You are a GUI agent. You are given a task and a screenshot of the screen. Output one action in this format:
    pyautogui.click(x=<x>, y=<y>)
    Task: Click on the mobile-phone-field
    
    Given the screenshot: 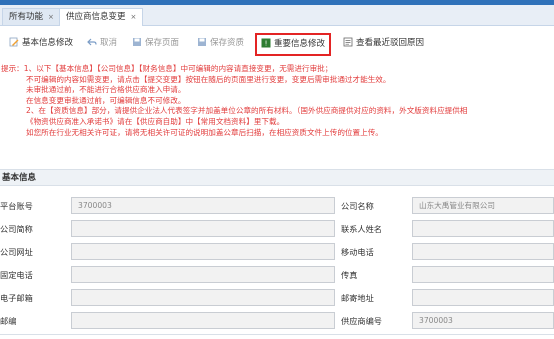 What is the action you would take?
    pyautogui.click(x=483, y=251)
    